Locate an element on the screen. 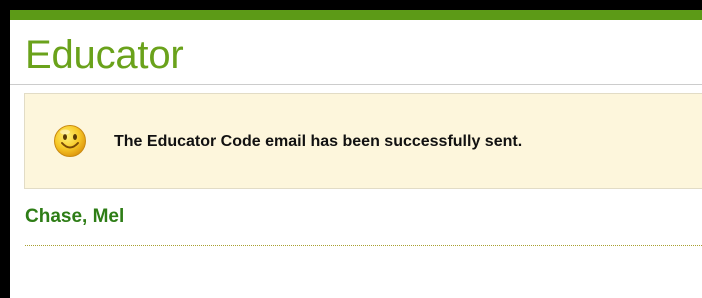 This screenshot has height=298, width=702. window-frame-top is located at coordinates (351, 5).